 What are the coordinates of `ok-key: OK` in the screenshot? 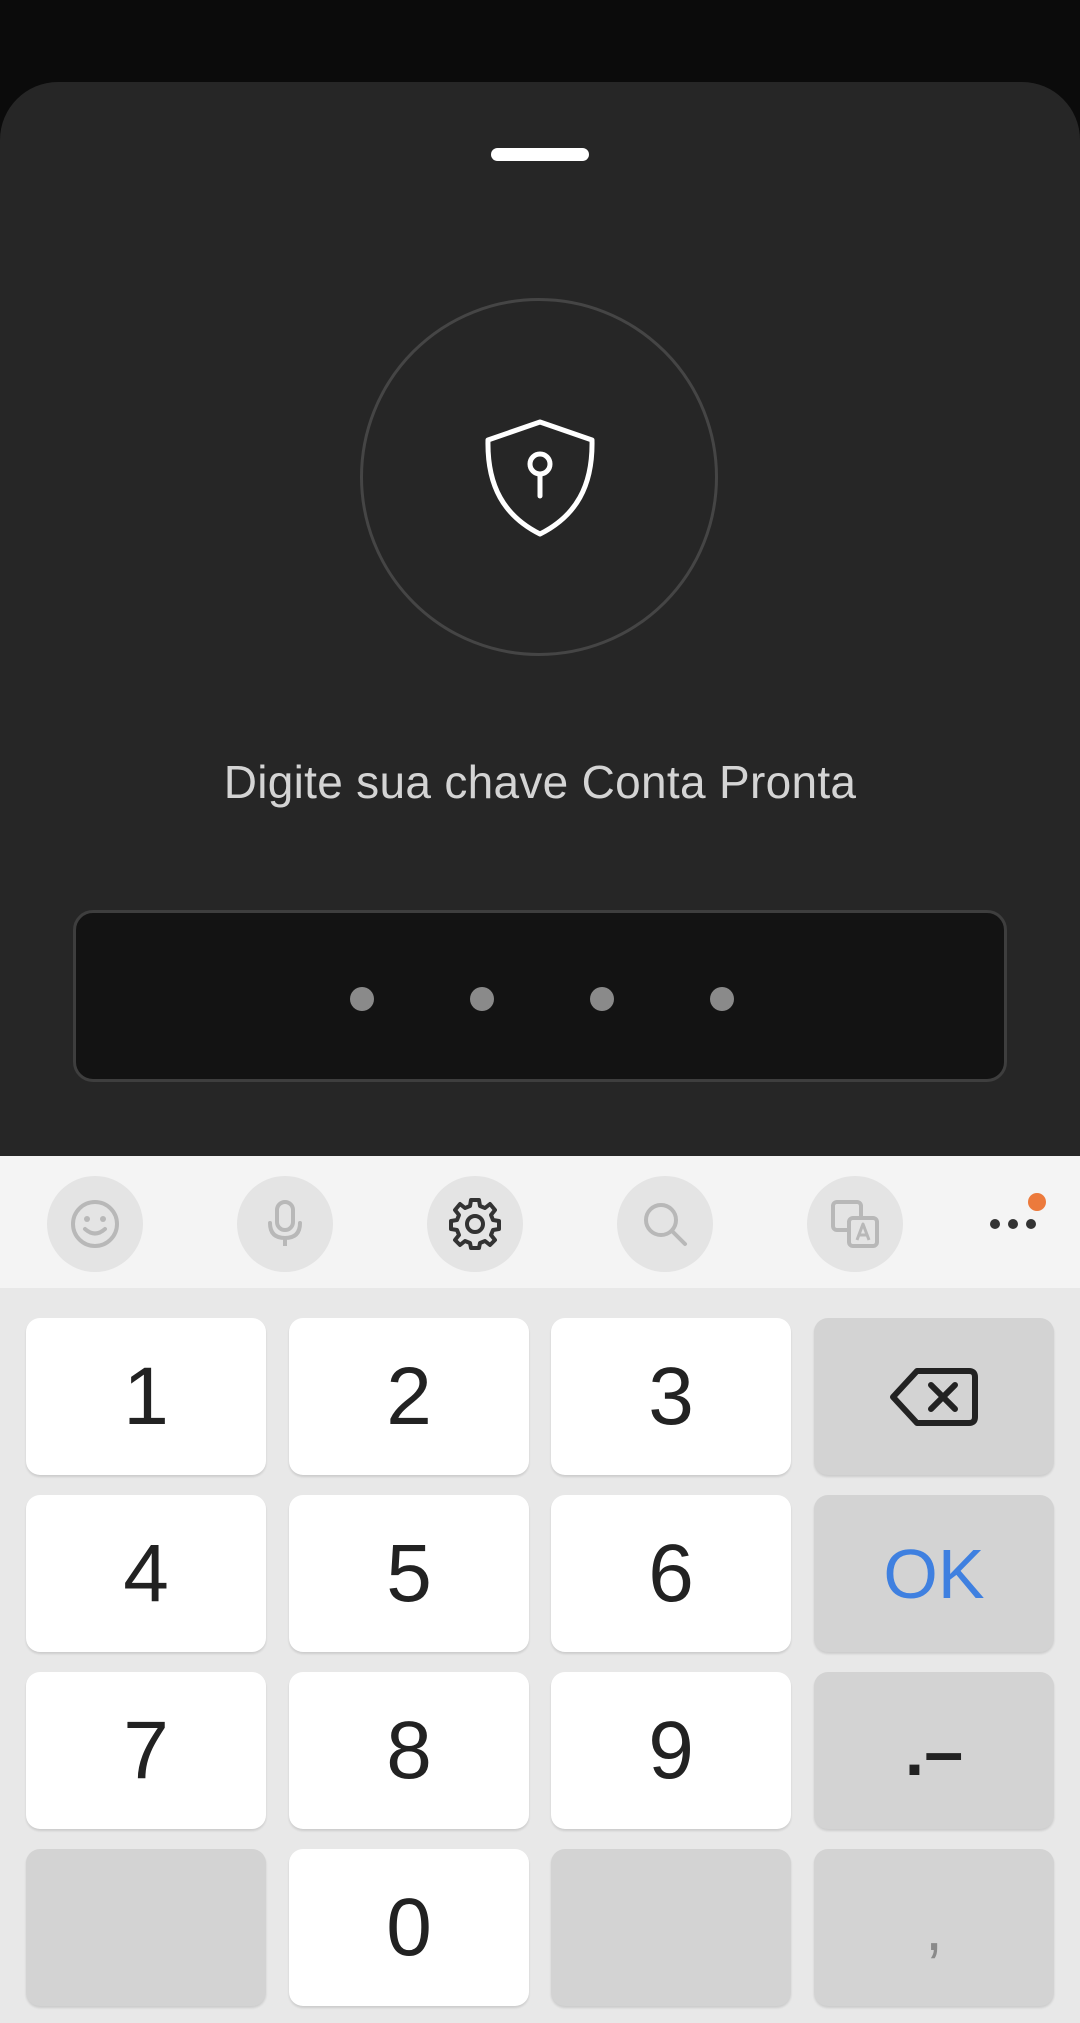 It's located at (934, 1573).